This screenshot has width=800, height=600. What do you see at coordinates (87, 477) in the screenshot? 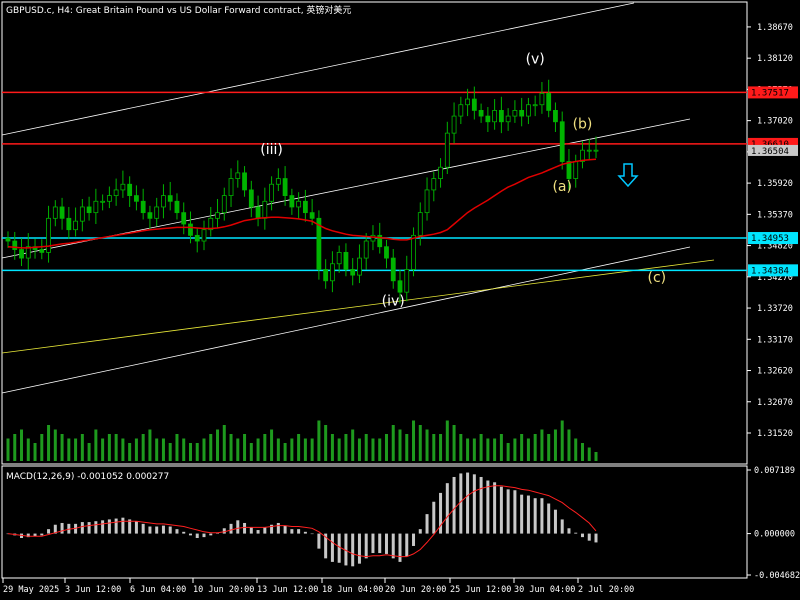
I see `macd-label: MACD(12,26,9) -0.001052 0.000277` at bounding box center [87, 477].